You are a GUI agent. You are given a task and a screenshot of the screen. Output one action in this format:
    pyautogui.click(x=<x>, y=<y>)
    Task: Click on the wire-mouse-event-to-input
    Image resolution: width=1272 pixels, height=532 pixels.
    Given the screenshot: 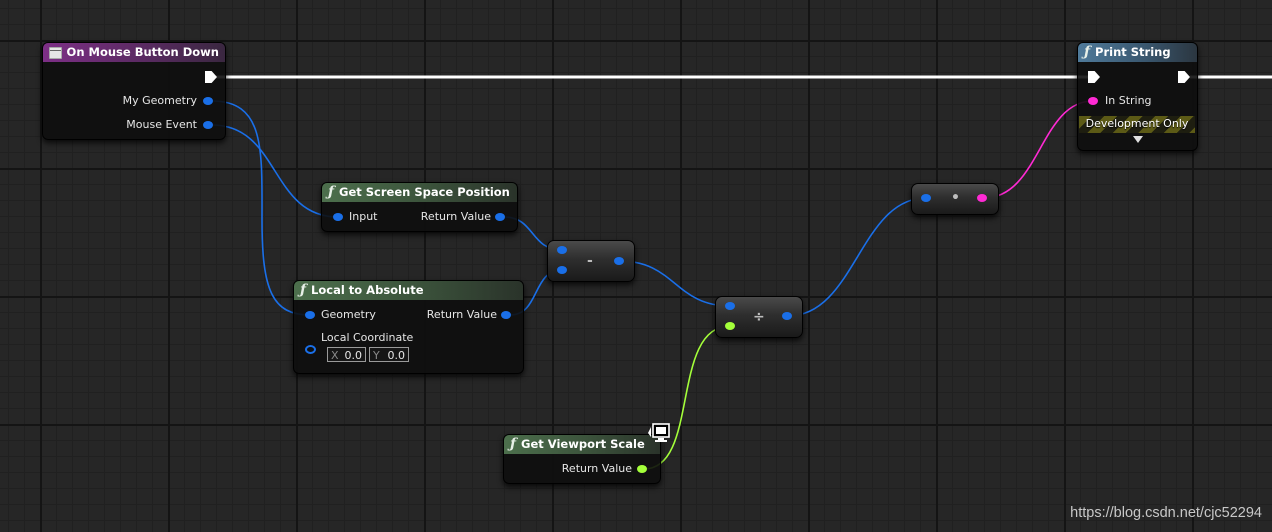 What is the action you would take?
    pyautogui.click(x=275, y=171)
    